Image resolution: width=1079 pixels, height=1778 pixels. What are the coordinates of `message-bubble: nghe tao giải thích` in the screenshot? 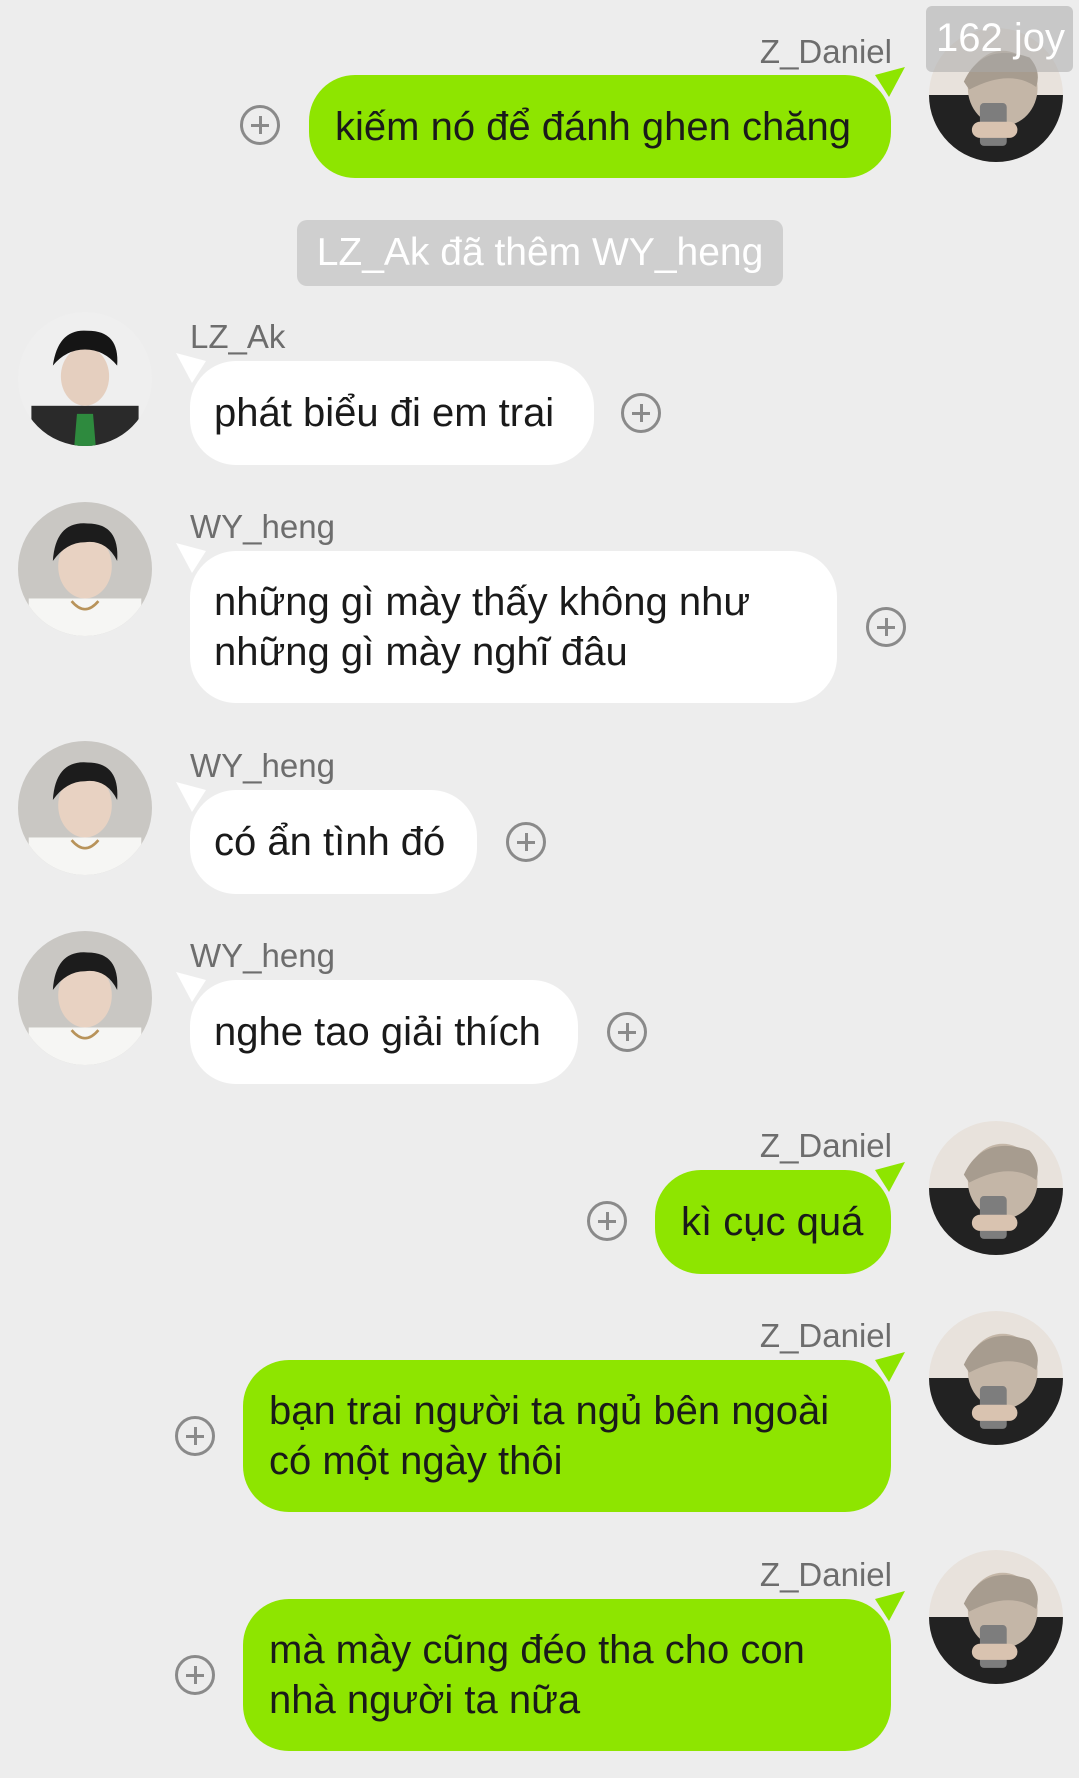 It's located at (384, 1032).